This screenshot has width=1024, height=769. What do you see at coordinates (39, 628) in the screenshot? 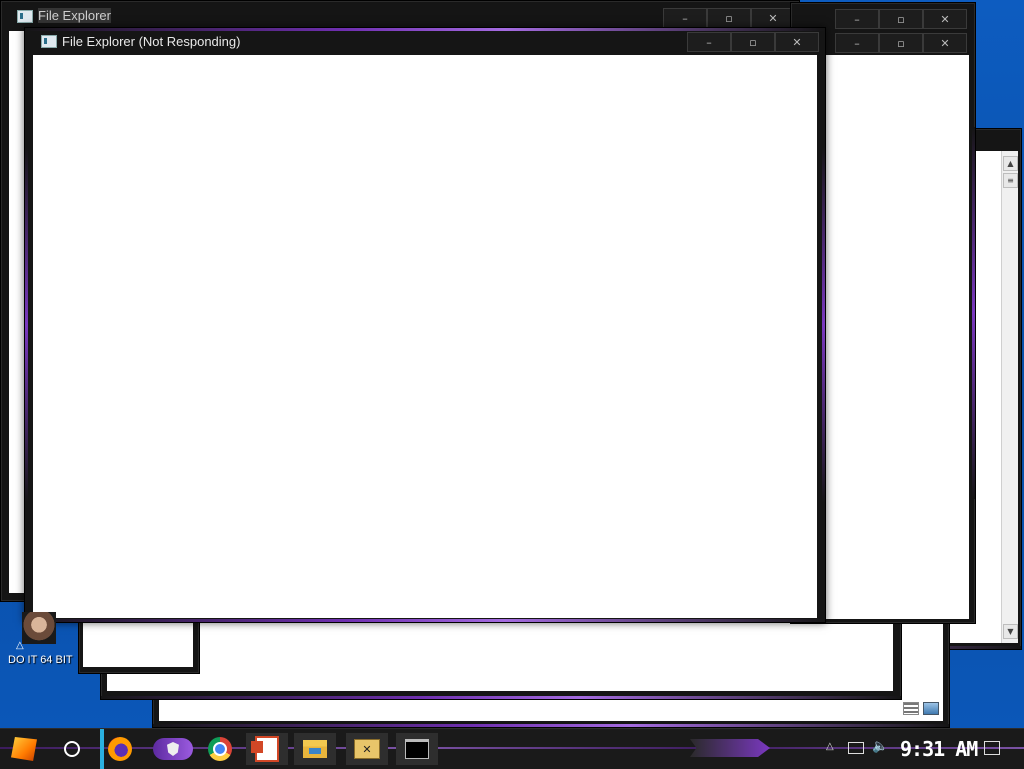
I see `shortcut-icon` at bounding box center [39, 628].